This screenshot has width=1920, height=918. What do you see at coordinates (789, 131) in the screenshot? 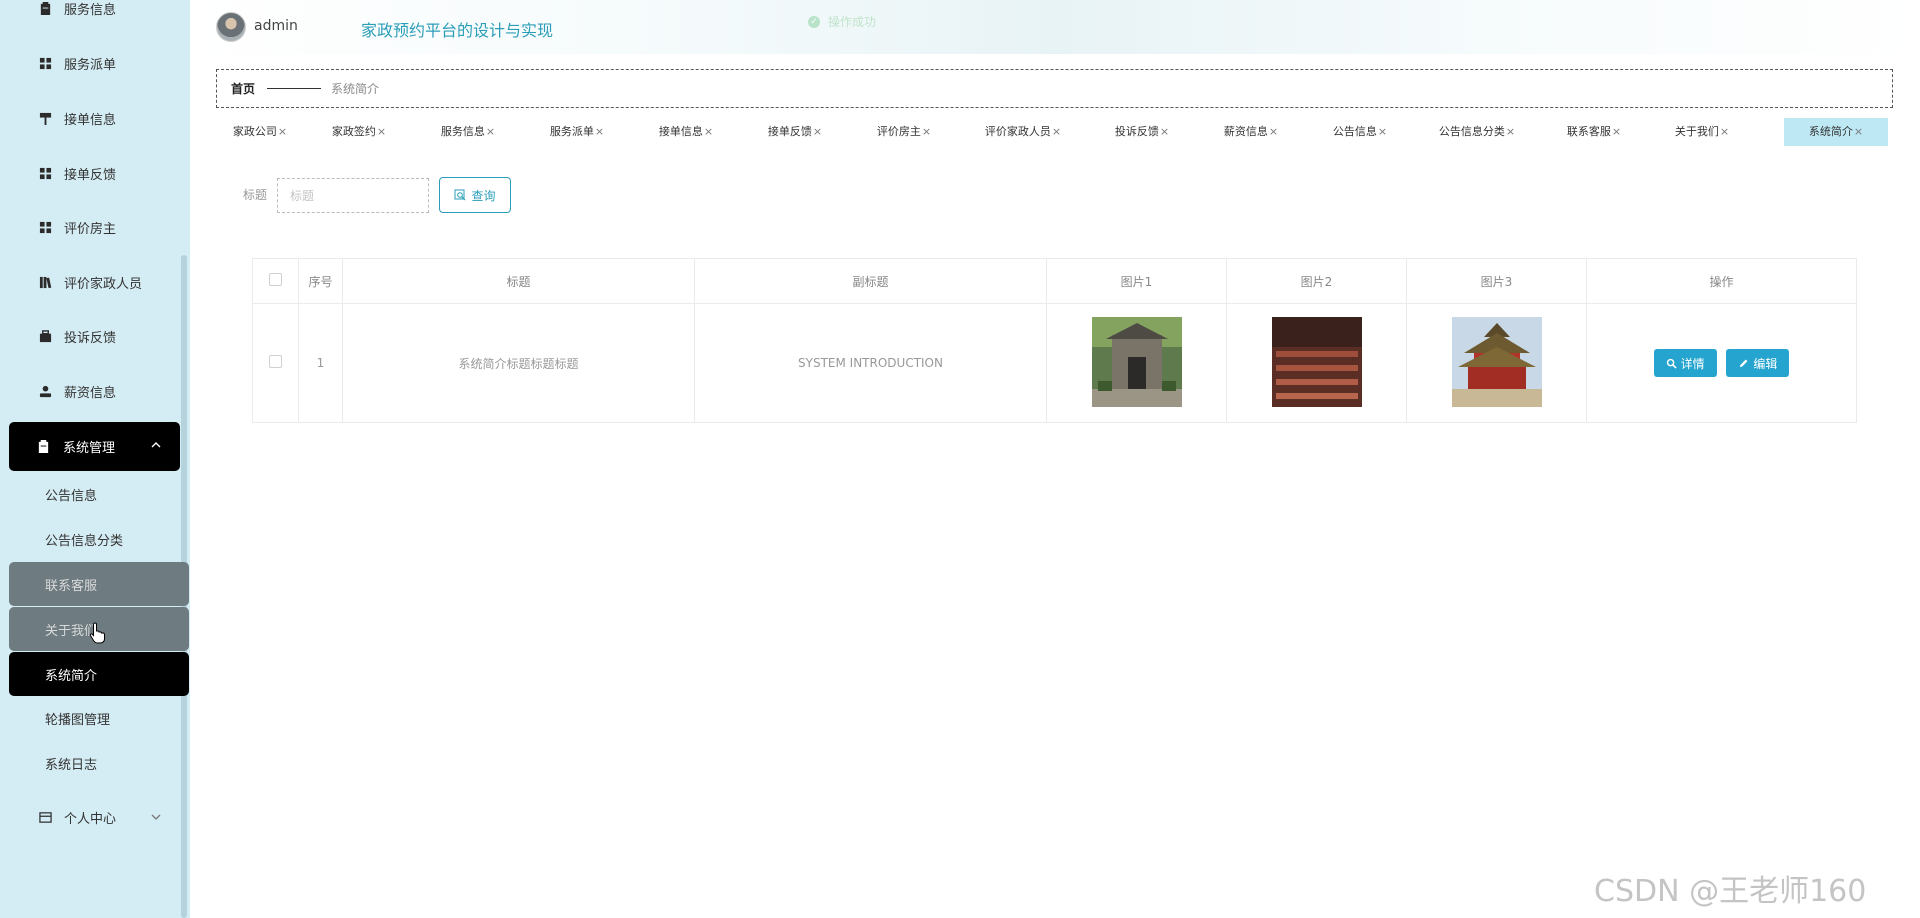
I see `tab-label: 接单反馈` at bounding box center [789, 131].